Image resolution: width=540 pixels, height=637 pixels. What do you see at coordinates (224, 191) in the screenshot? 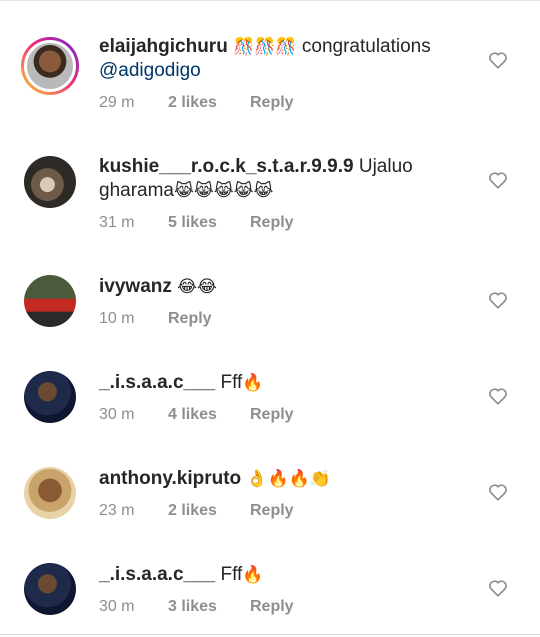
I see `comment-emojis: 😹😹😹😹😹` at bounding box center [224, 191].